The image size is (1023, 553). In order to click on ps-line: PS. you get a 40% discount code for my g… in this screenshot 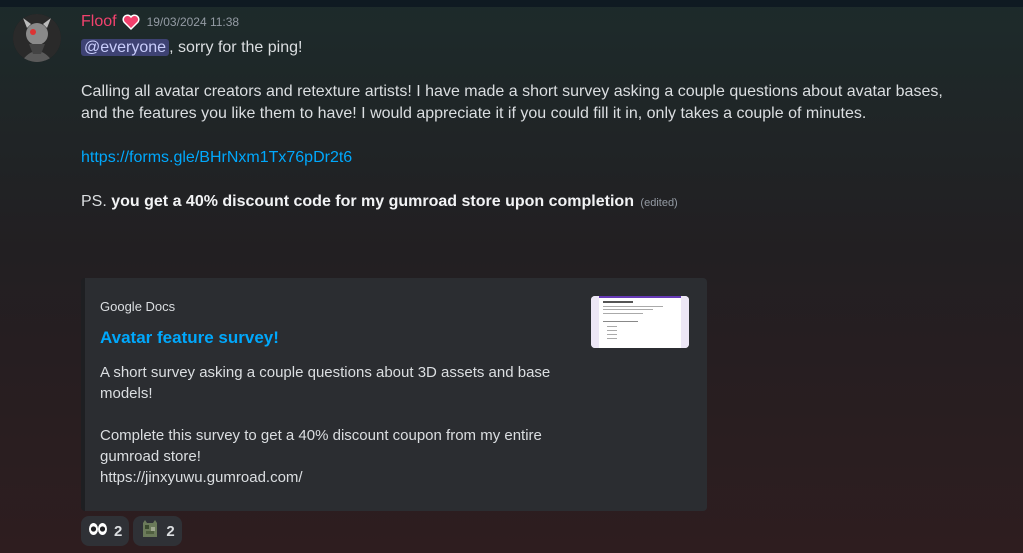, I will do `click(531, 202)`.